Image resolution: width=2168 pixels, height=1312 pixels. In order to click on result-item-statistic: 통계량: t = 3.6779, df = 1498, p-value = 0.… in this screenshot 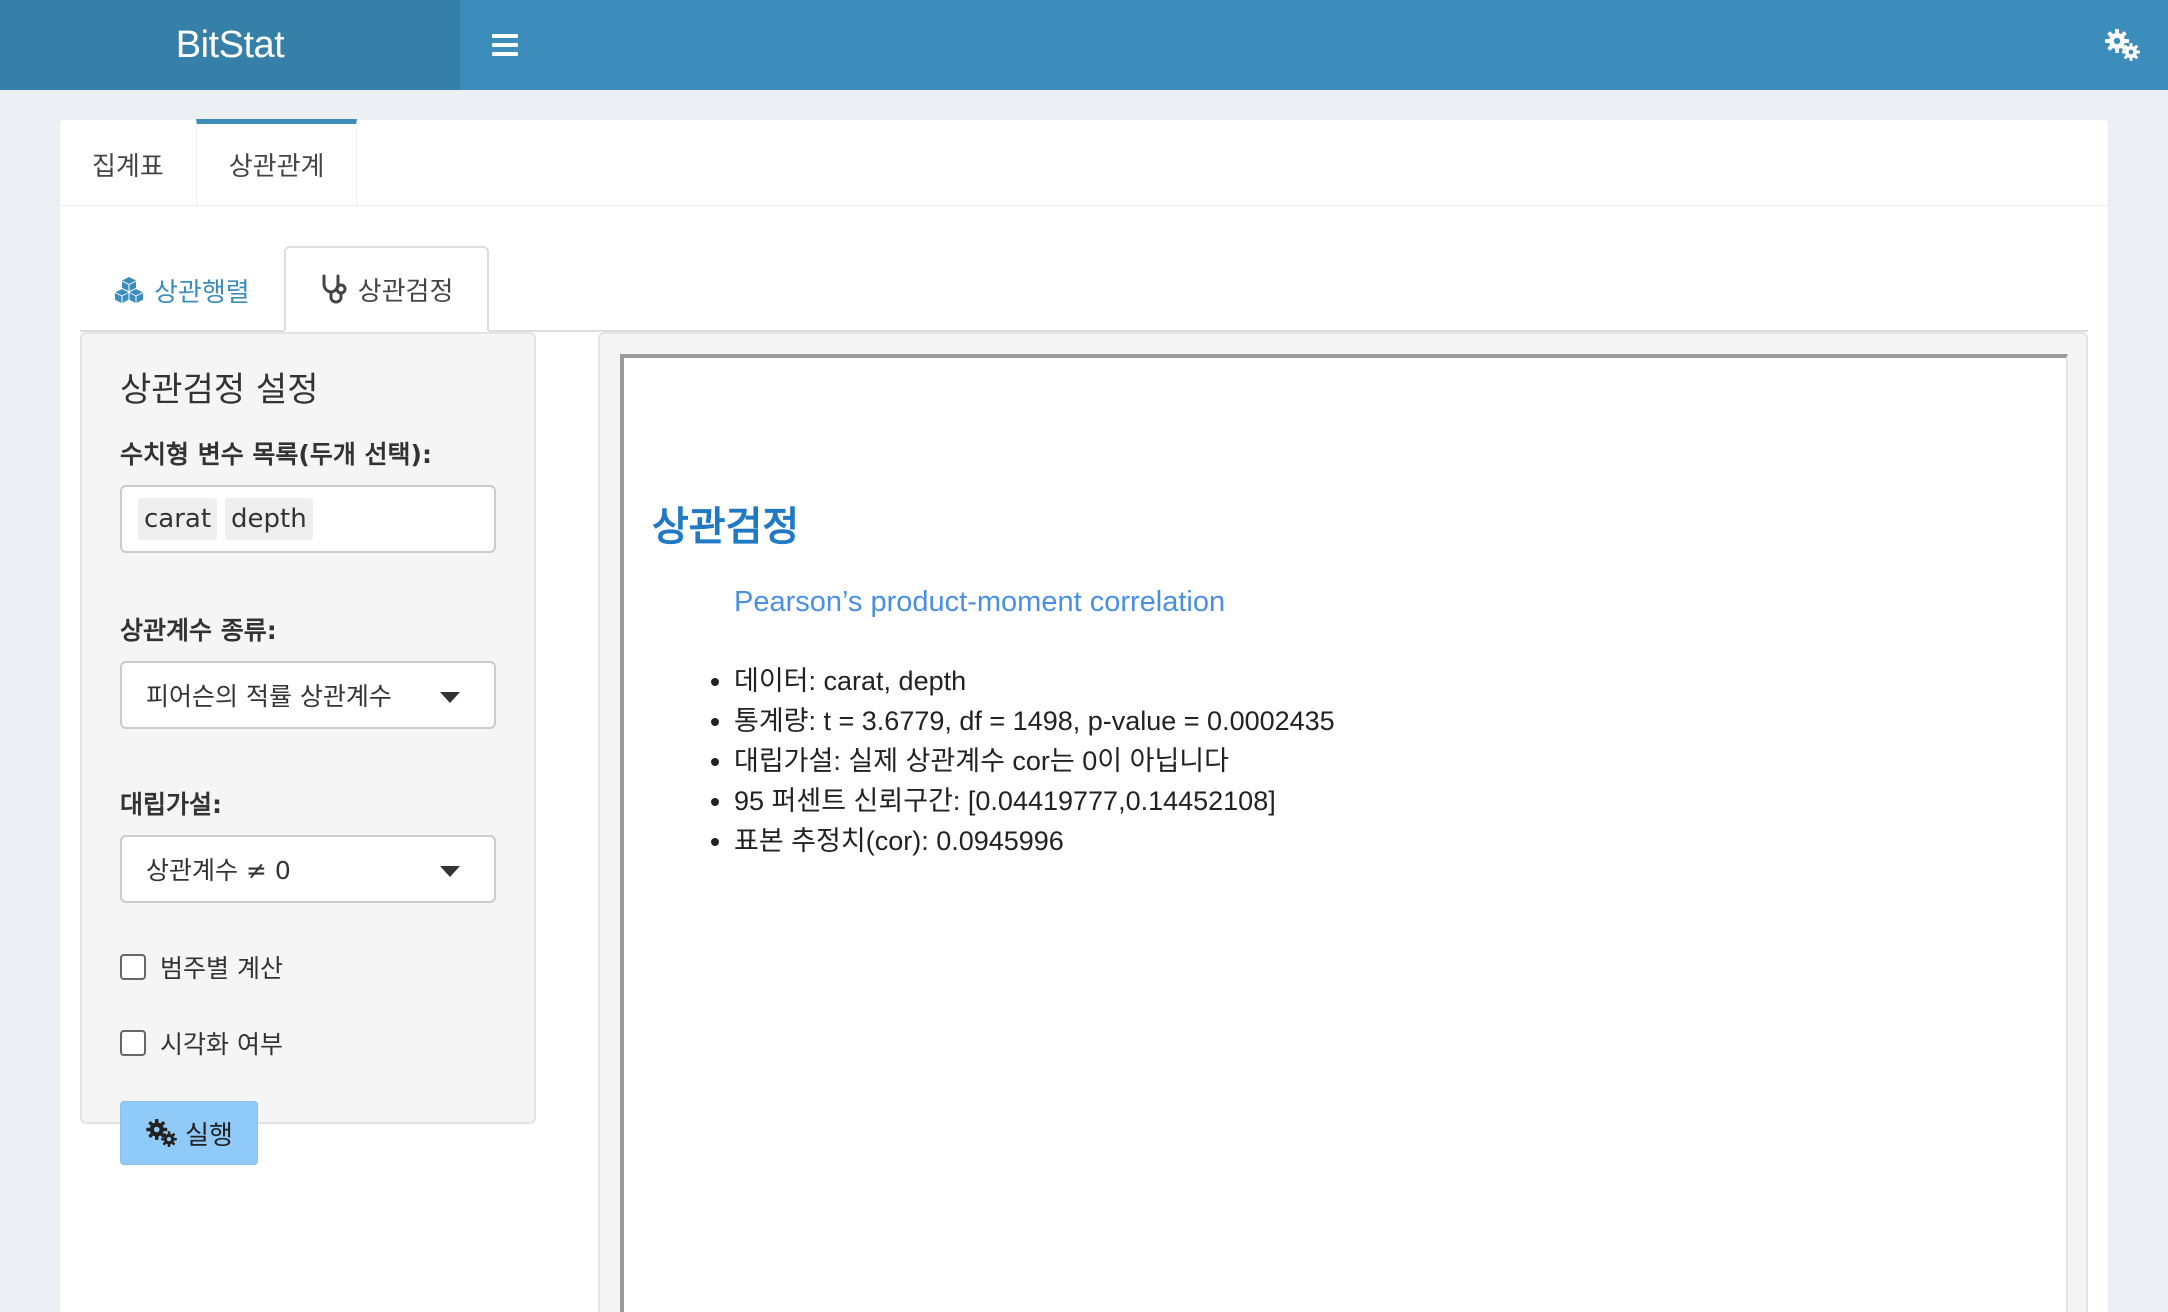, I will do `click(1400, 721)`.